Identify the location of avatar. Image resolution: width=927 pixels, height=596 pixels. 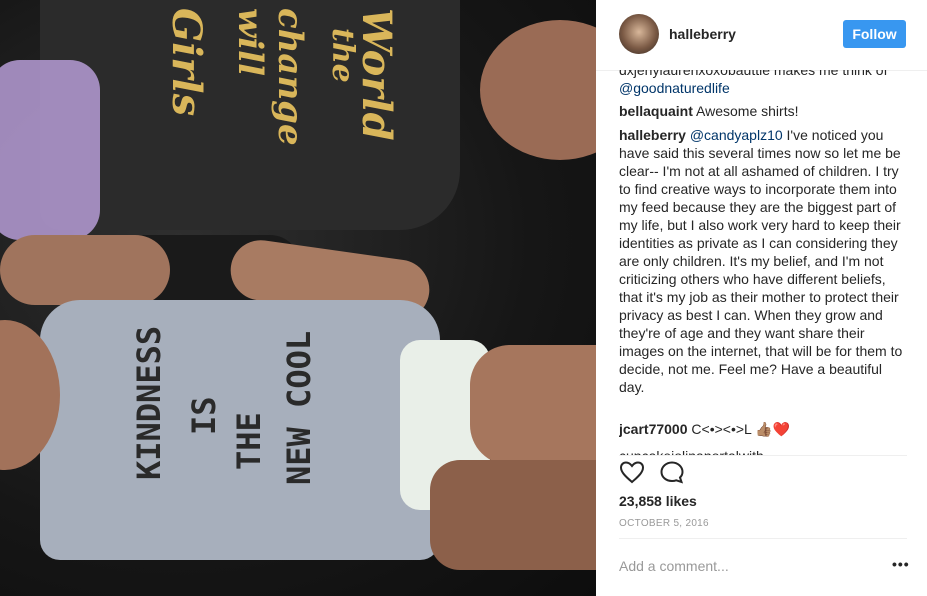
(639, 34).